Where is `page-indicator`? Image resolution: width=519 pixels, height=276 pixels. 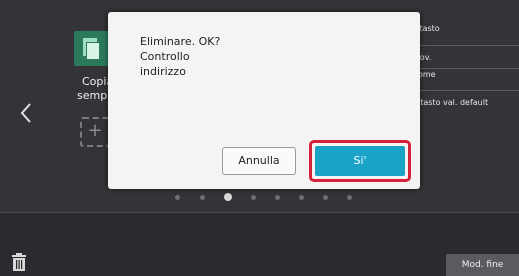
page-indicator is located at coordinates (265, 197).